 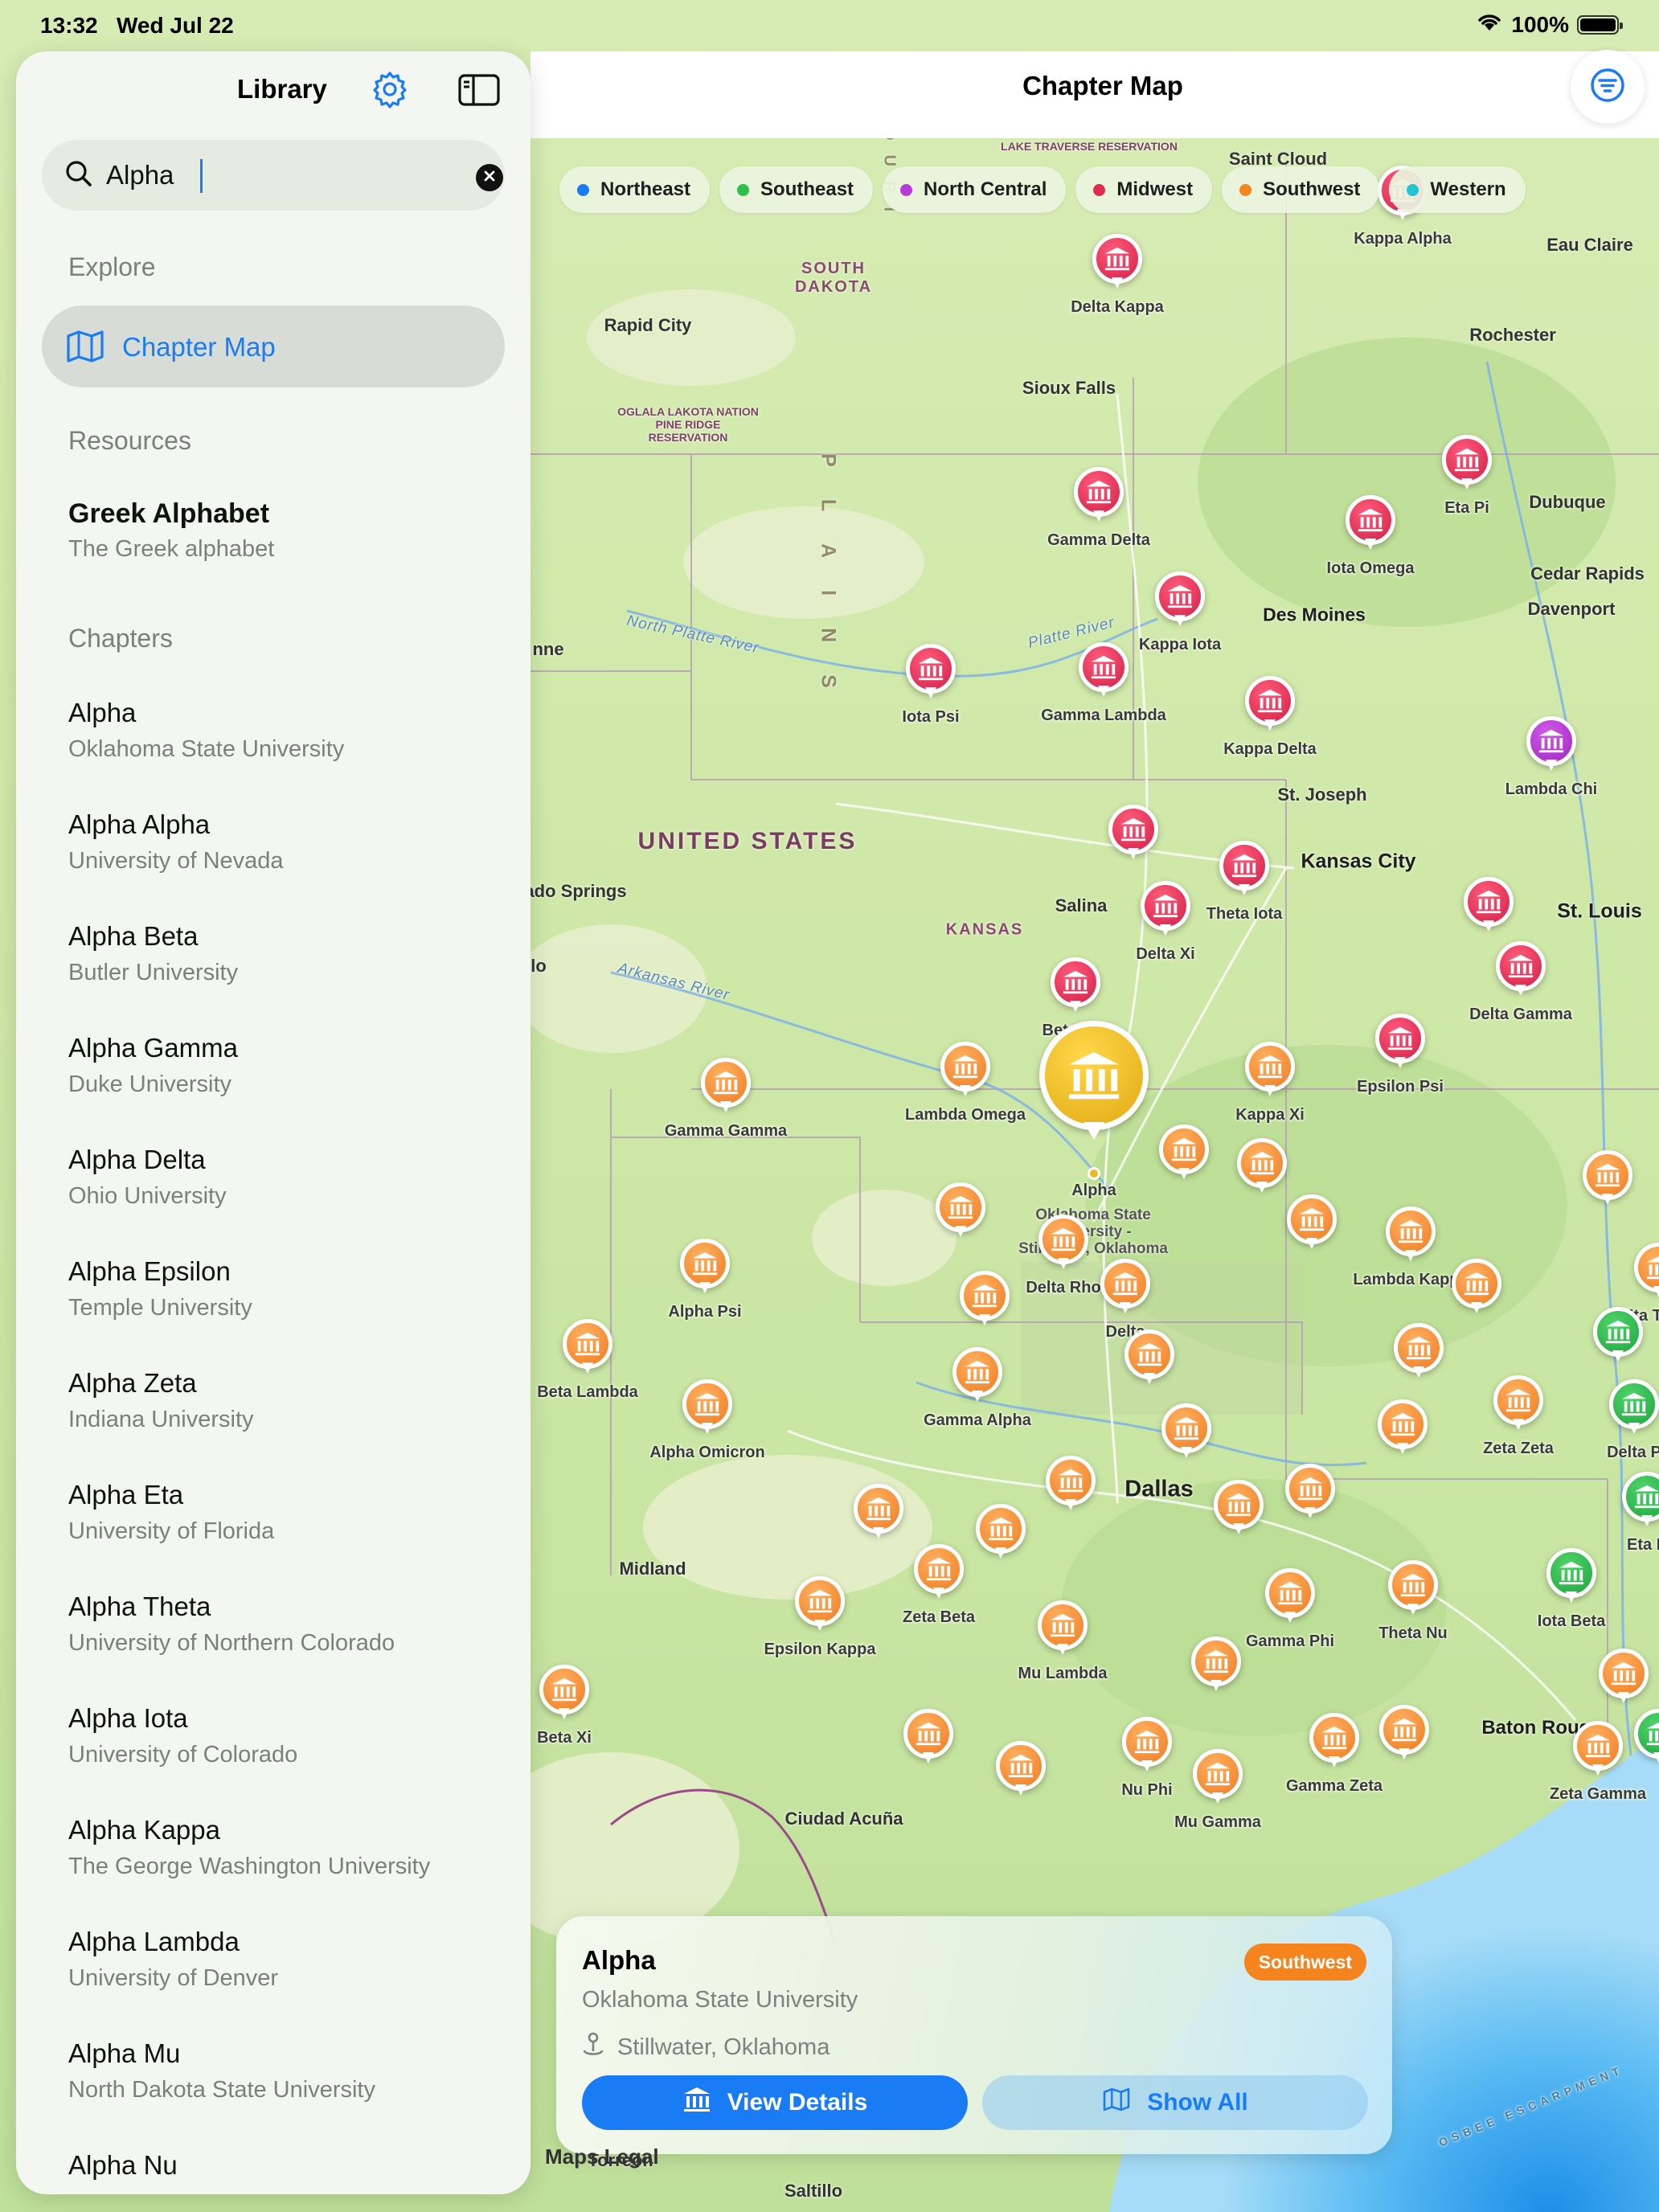 I want to click on show-all-button: Show All, so click(x=1175, y=2102).